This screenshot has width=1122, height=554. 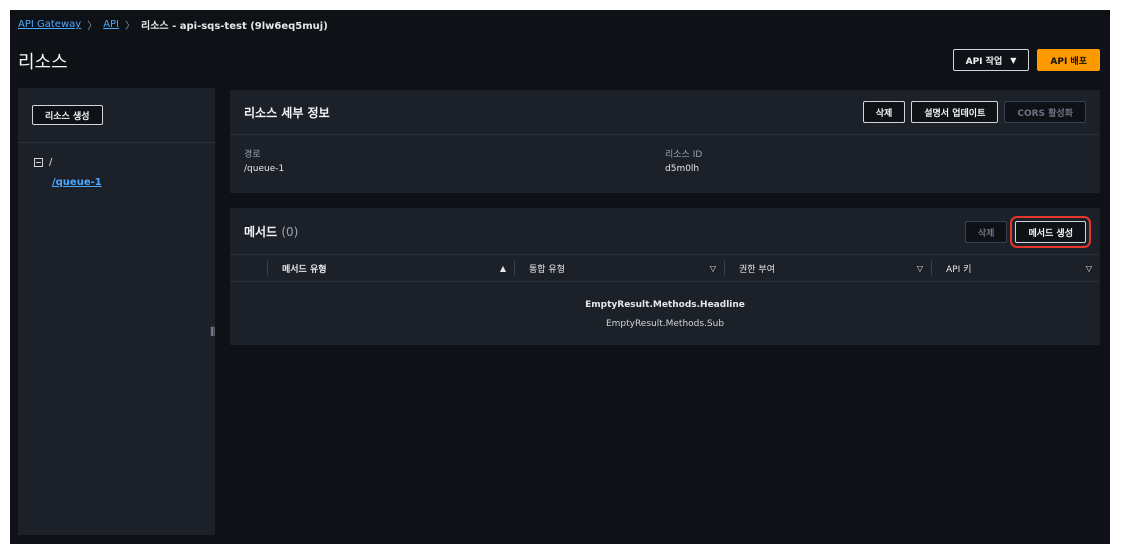 What do you see at coordinates (49, 24) in the screenshot?
I see `breadcrumb-api-gateway: API Gateway` at bounding box center [49, 24].